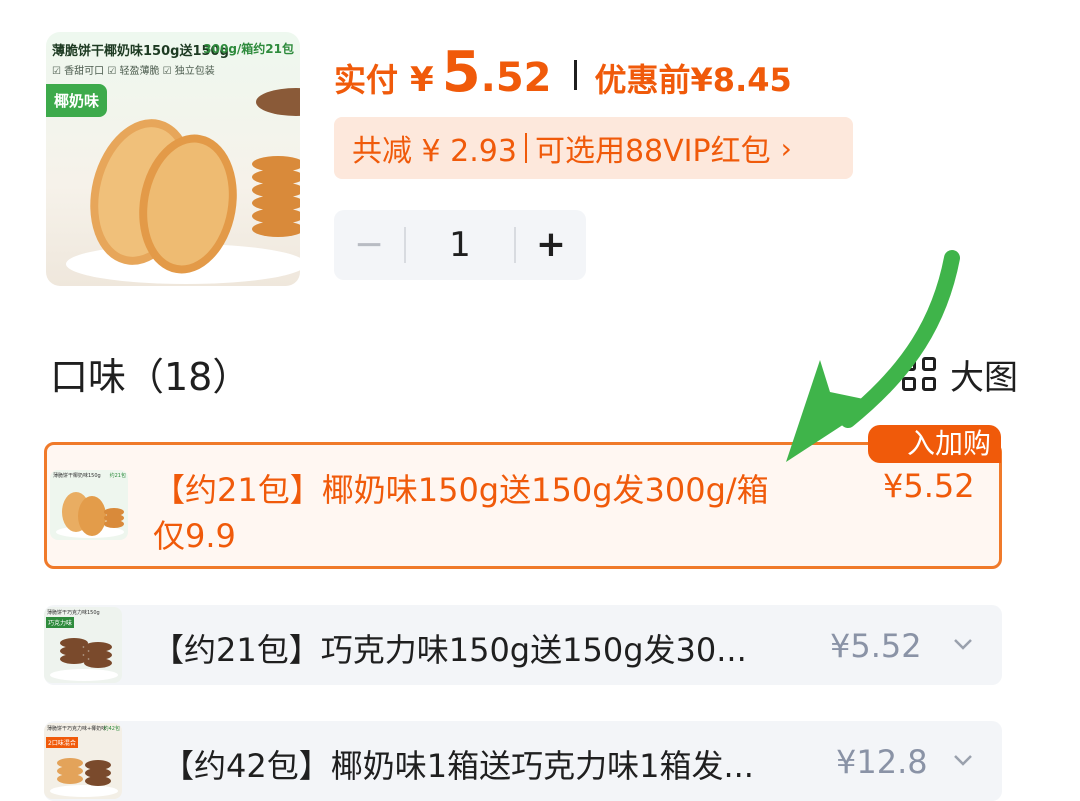 This screenshot has width=1080, height=801. I want to click on option-label-line1: 【约21包】椰奶味150g送150g发300g/箱, so click(461, 490).